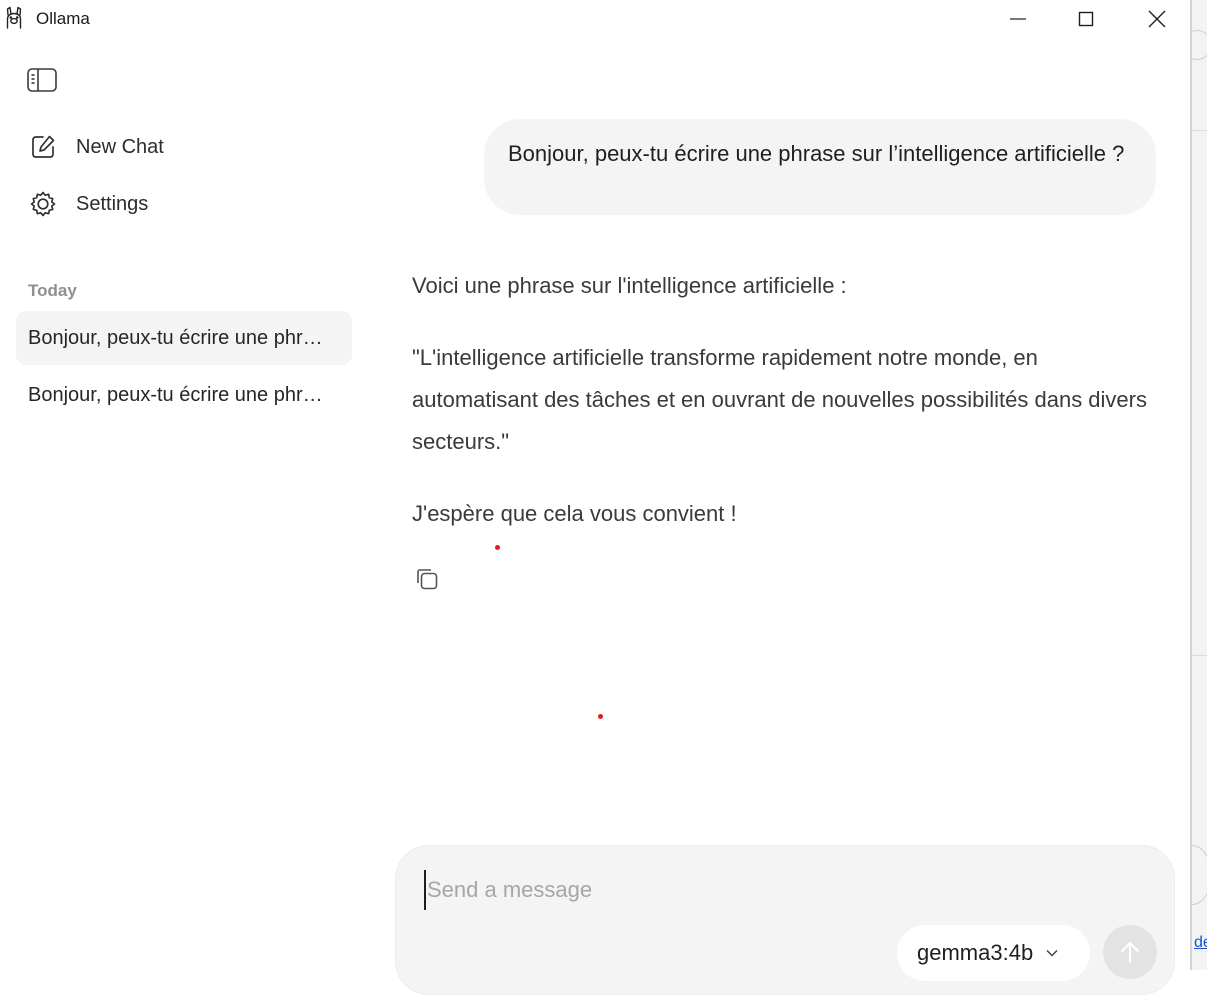 The width and height of the screenshot is (1207, 995). Describe the element at coordinates (774, 890) in the screenshot. I see `message-input` at that location.